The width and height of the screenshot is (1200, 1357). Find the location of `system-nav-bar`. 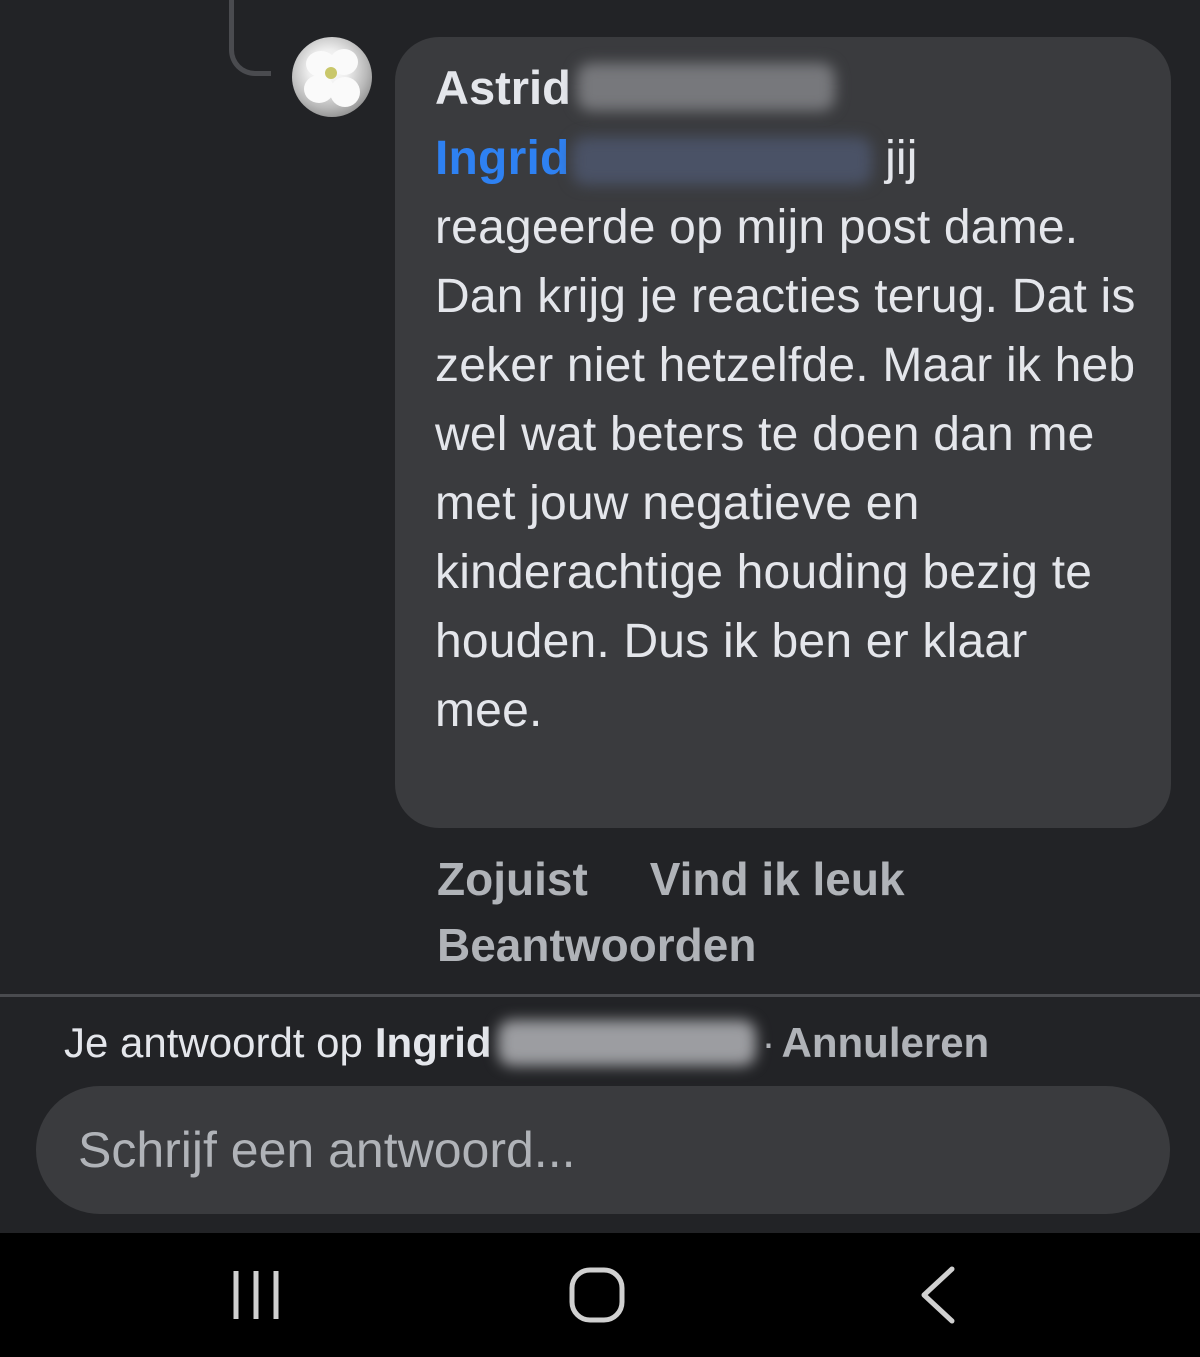

system-nav-bar is located at coordinates (600, 1295).